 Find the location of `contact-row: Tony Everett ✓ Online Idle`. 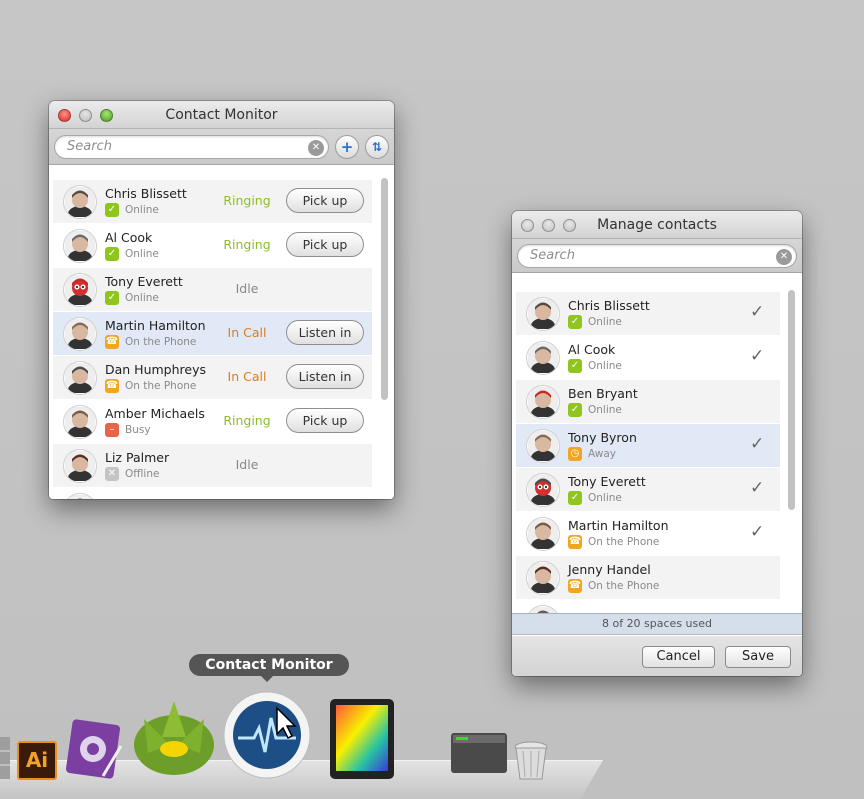

contact-row: Tony Everett ✓ Online Idle is located at coordinates (212, 289).